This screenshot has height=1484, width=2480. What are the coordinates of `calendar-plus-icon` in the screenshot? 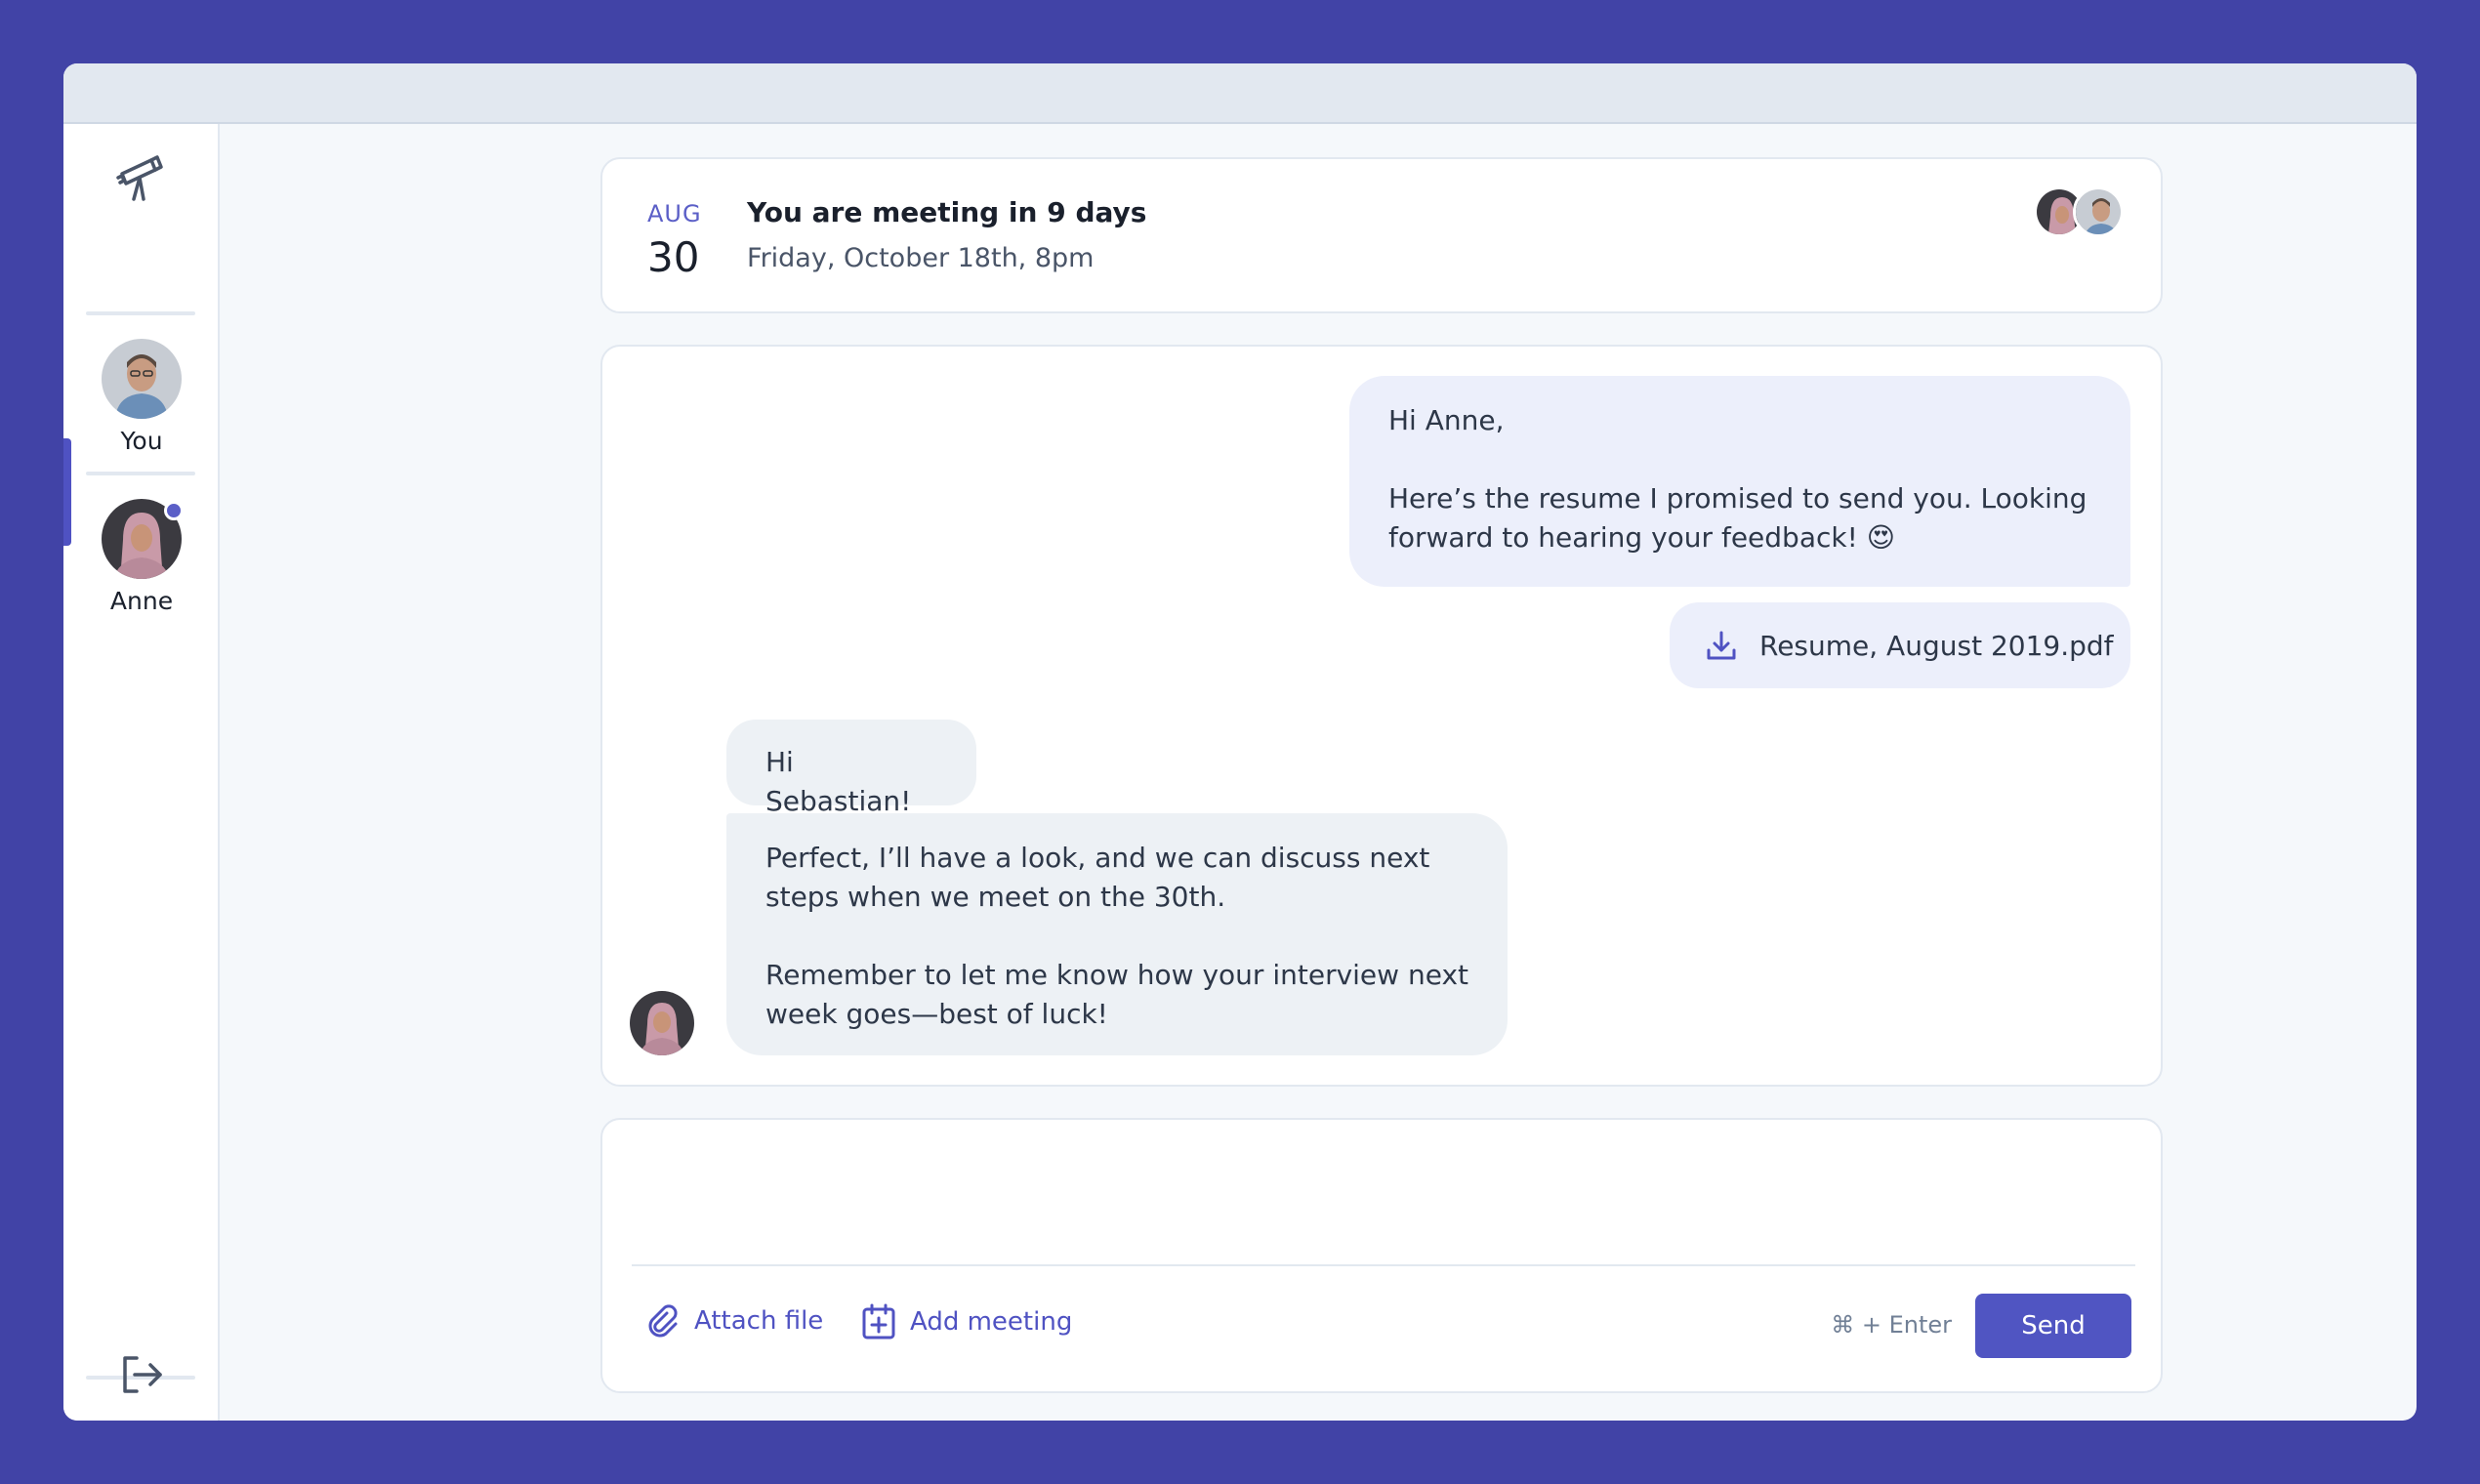 It's located at (885, 1322).